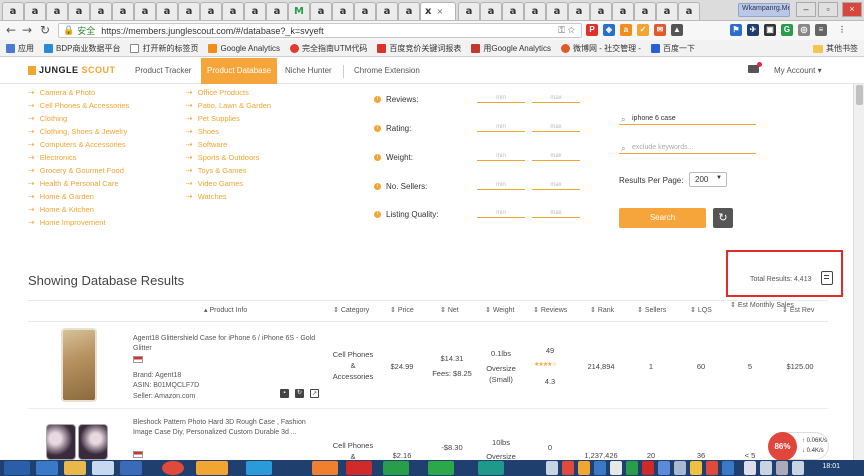  I want to click on col-header-est-monthly-sales: ⇕ Est Monthly Sales, so click(762, 312).